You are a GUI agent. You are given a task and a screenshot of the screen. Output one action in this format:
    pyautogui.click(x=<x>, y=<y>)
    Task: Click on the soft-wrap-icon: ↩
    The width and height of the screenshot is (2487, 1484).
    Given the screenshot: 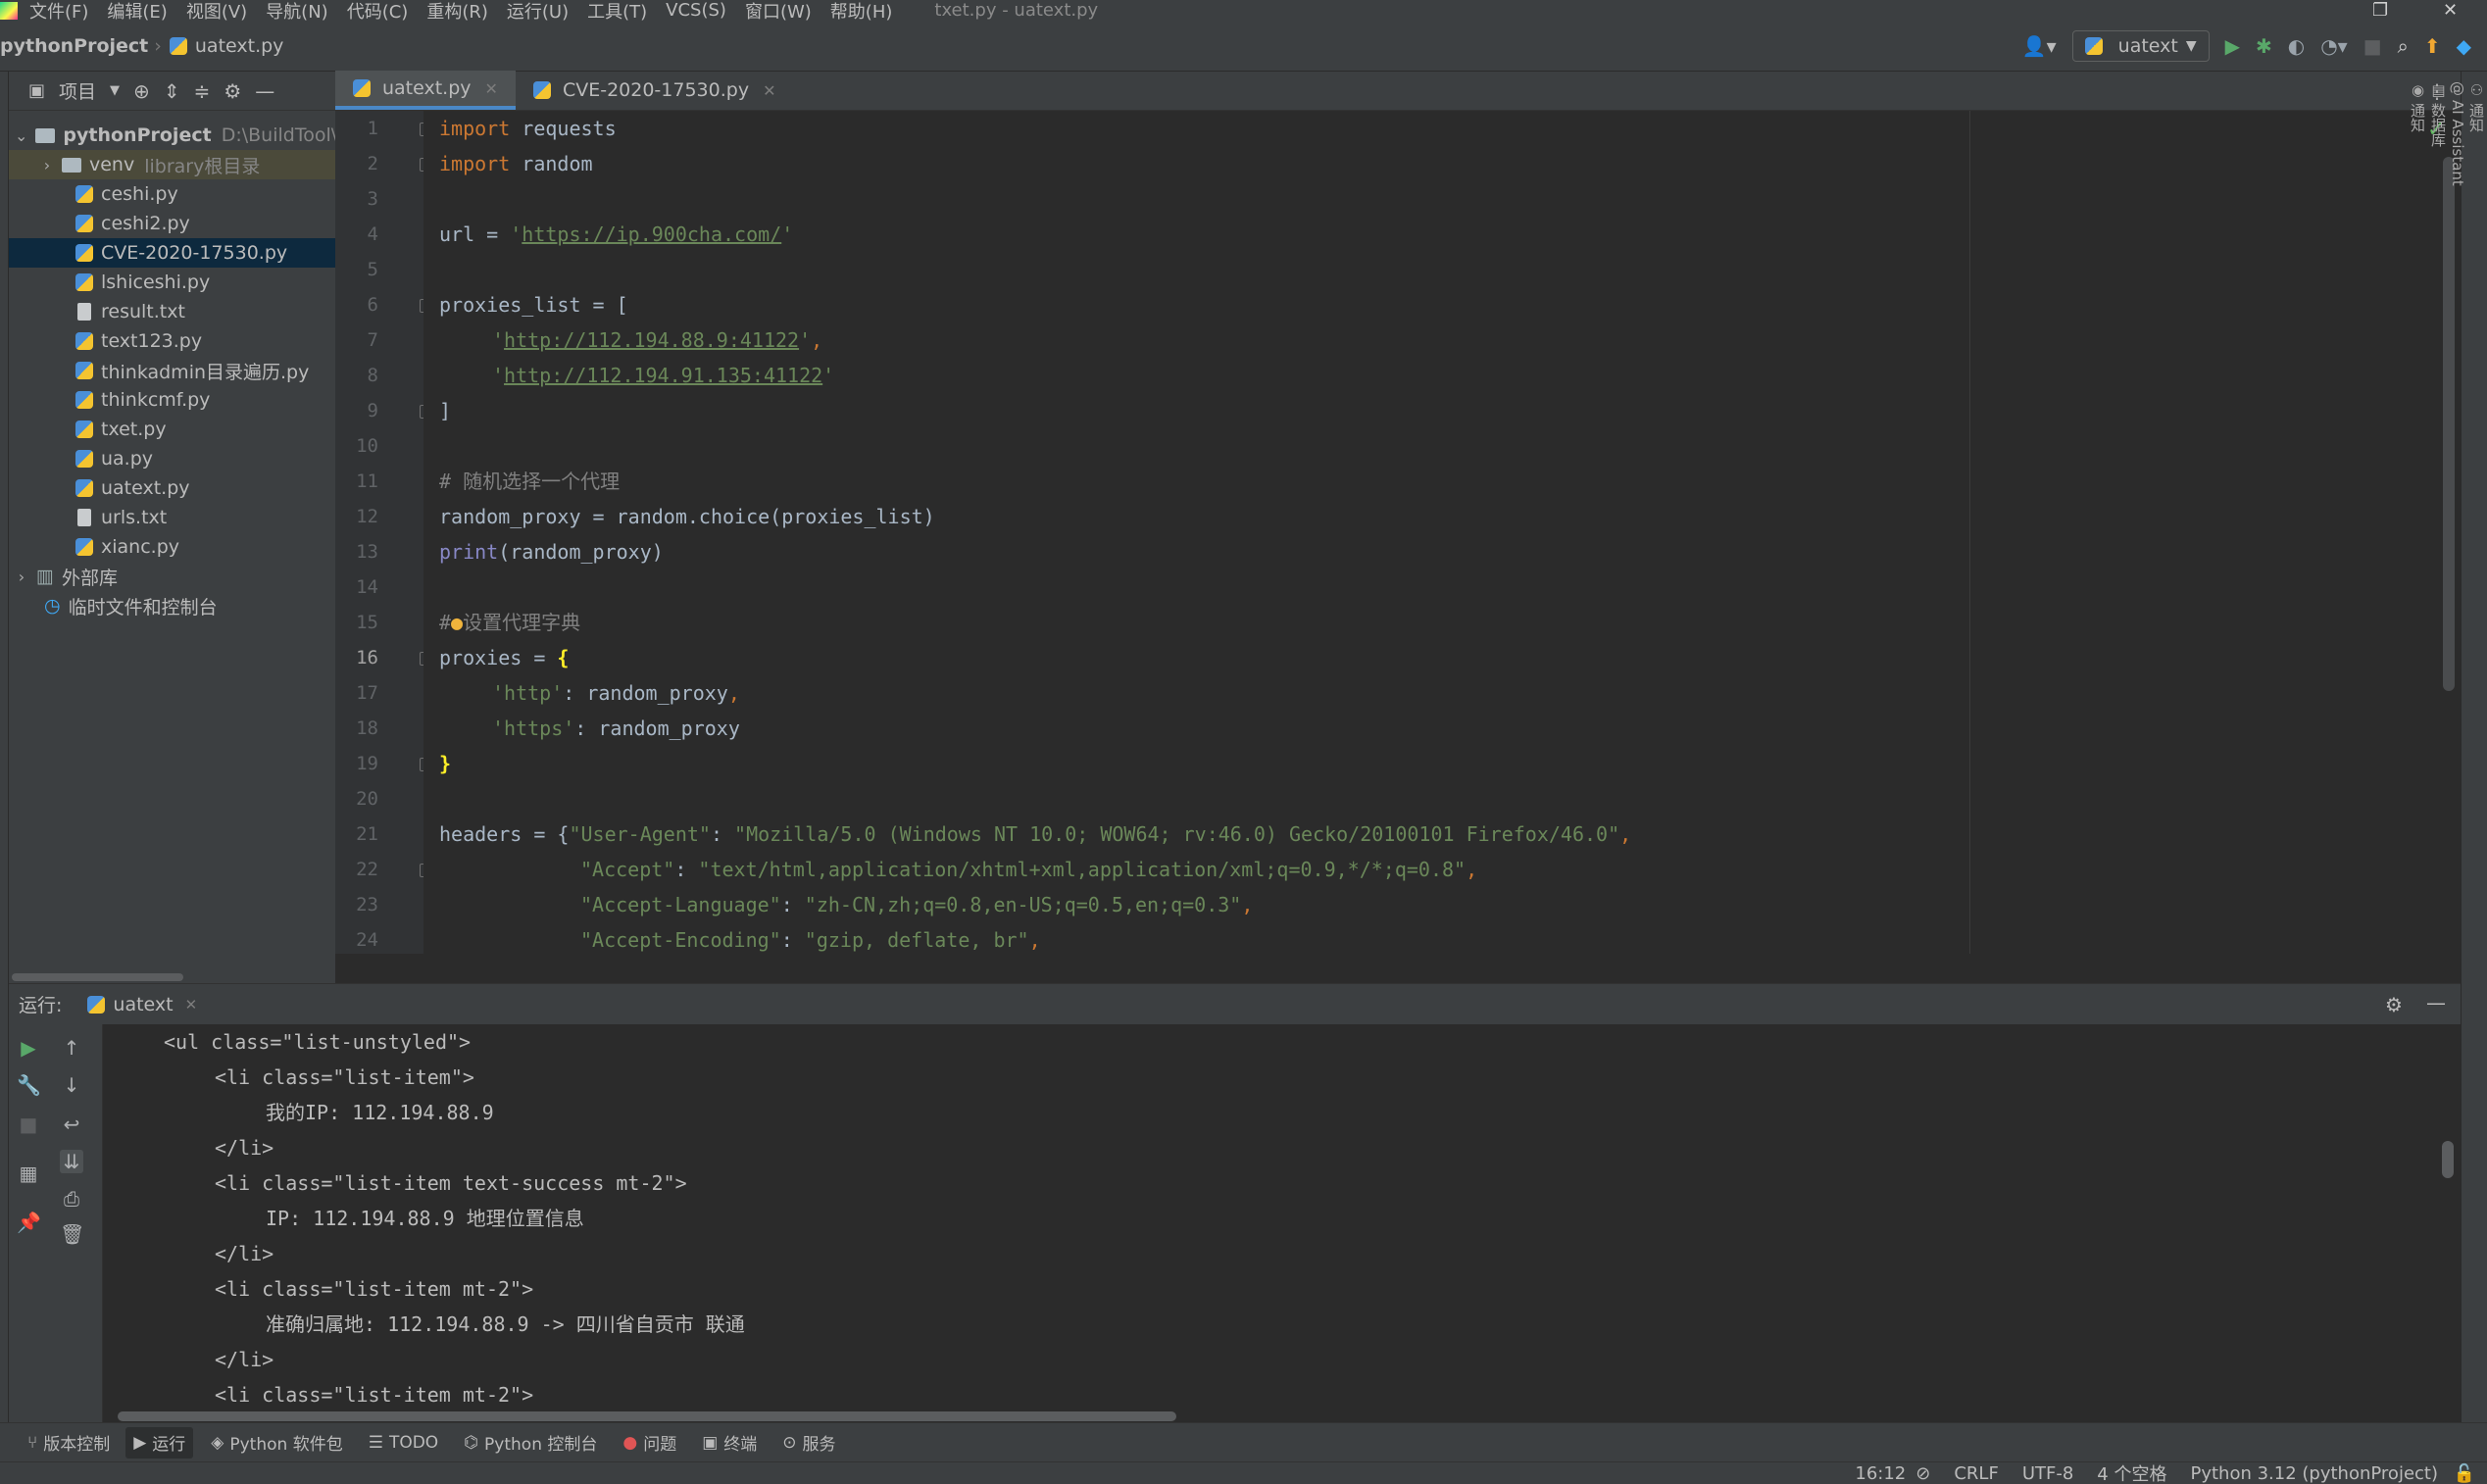 What is the action you would take?
    pyautogui.click(x=71, y=1124)
    